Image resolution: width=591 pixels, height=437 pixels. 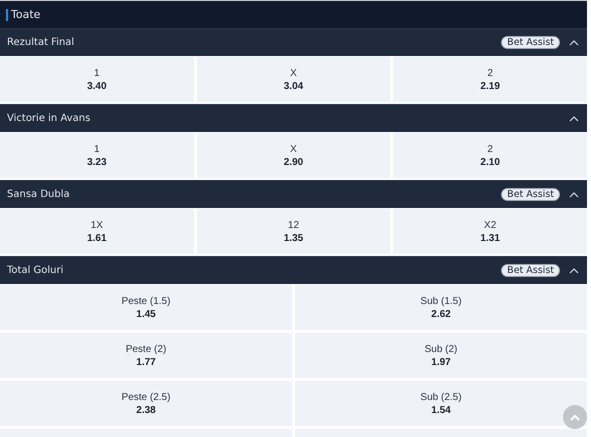 I want to click on odds-value: 2.38, so click(x=146, y=410).